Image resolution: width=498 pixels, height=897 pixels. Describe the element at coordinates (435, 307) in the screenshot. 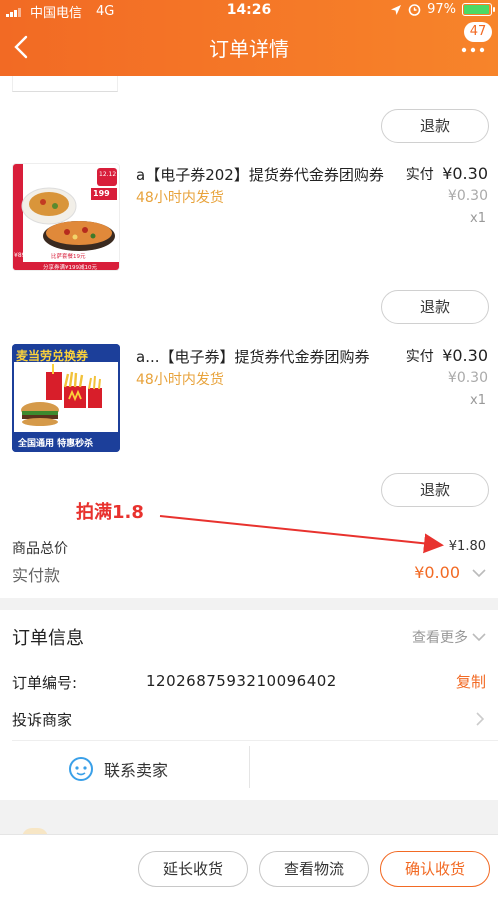

I see `refund-button-2: 退款` at that location.